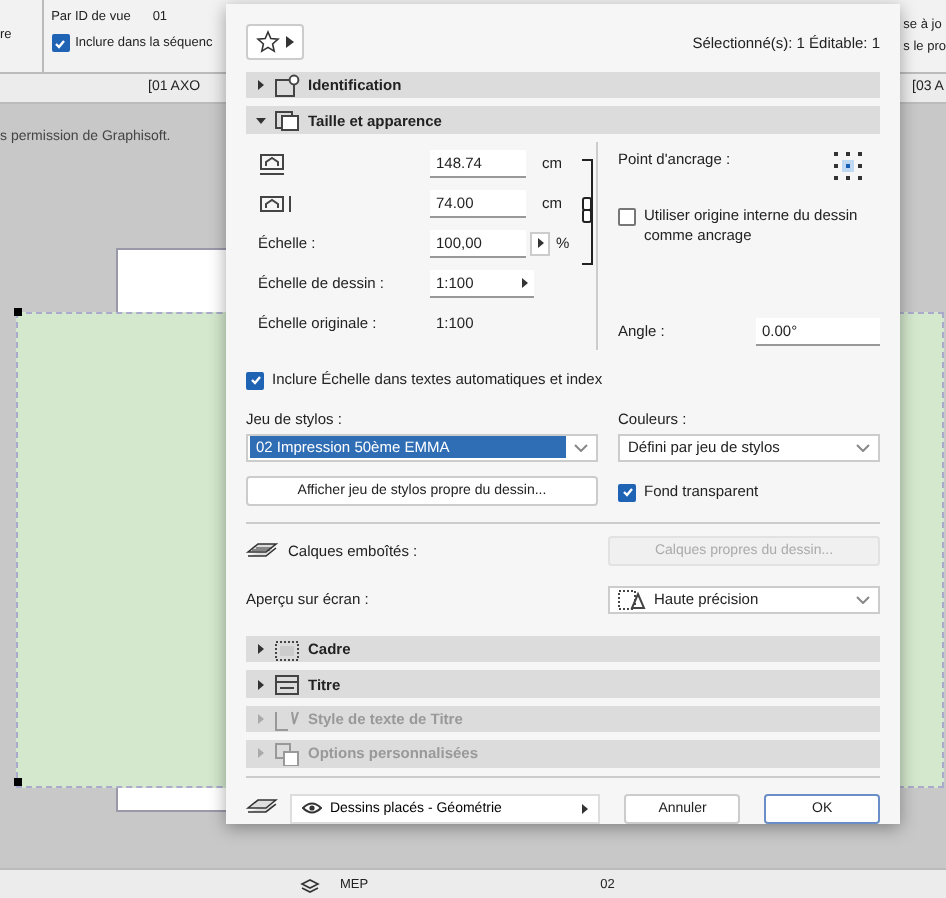 The image size is (946, 898). Describe the element at coordinates (272, 163) in the screenshot. I see `width-icon` at that location.